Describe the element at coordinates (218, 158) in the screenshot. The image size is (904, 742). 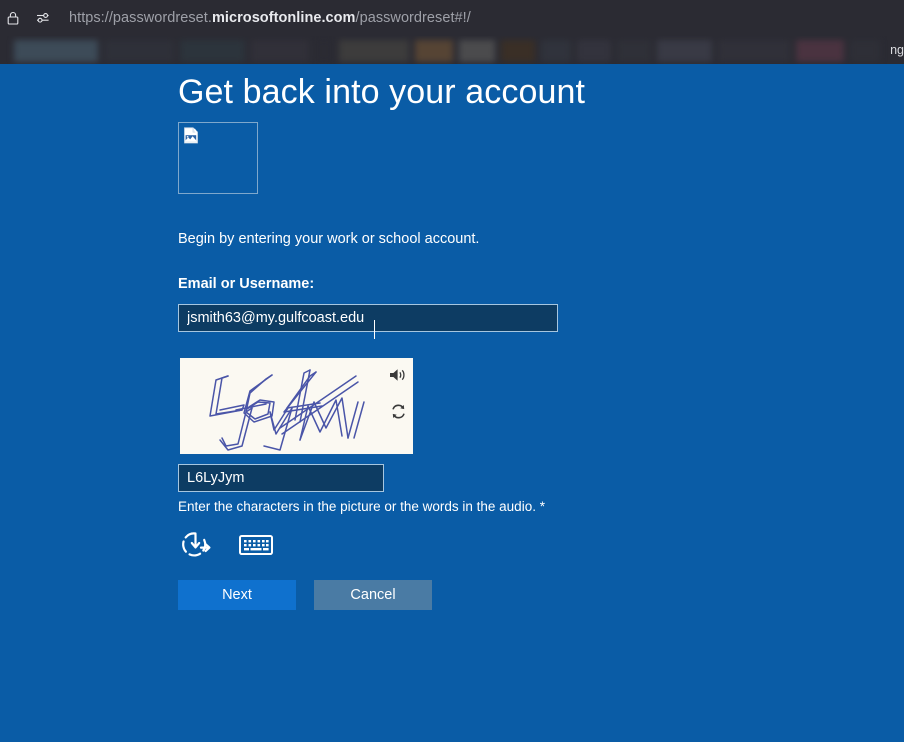
I see `logo-image-placeholder` at that location.